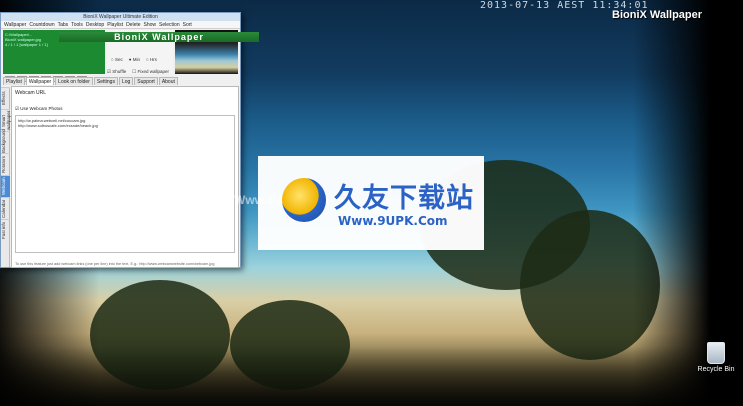 The height and width of the screenshot is (406, 743). What do you see at coordinates (41, 108) in the screenshot?
I see `use-webcam-label: Use Webcam Photos` at bounding box center [41, 108].